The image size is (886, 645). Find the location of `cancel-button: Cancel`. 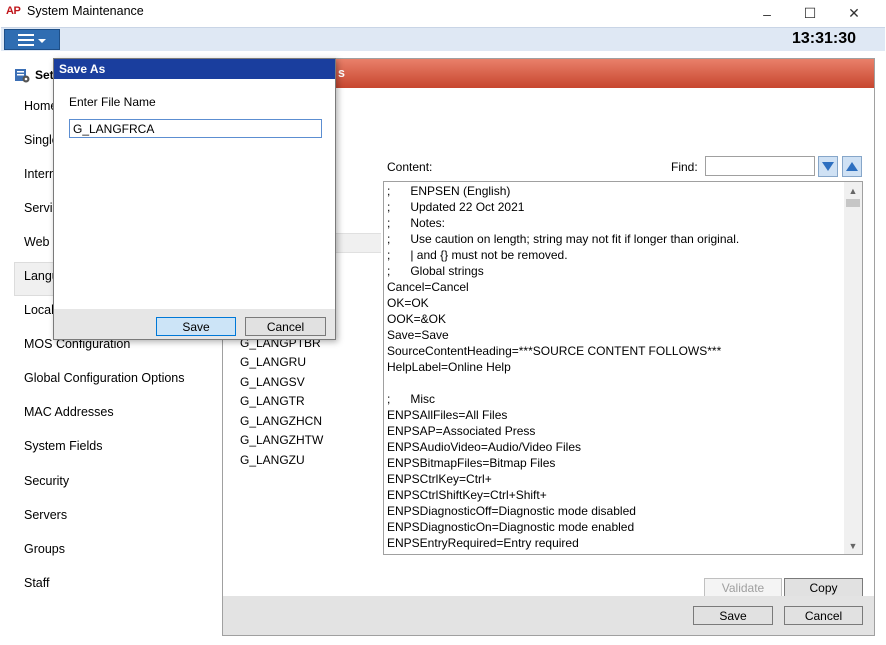

cancel-button: Cancel is located at coordinates (823, 615).